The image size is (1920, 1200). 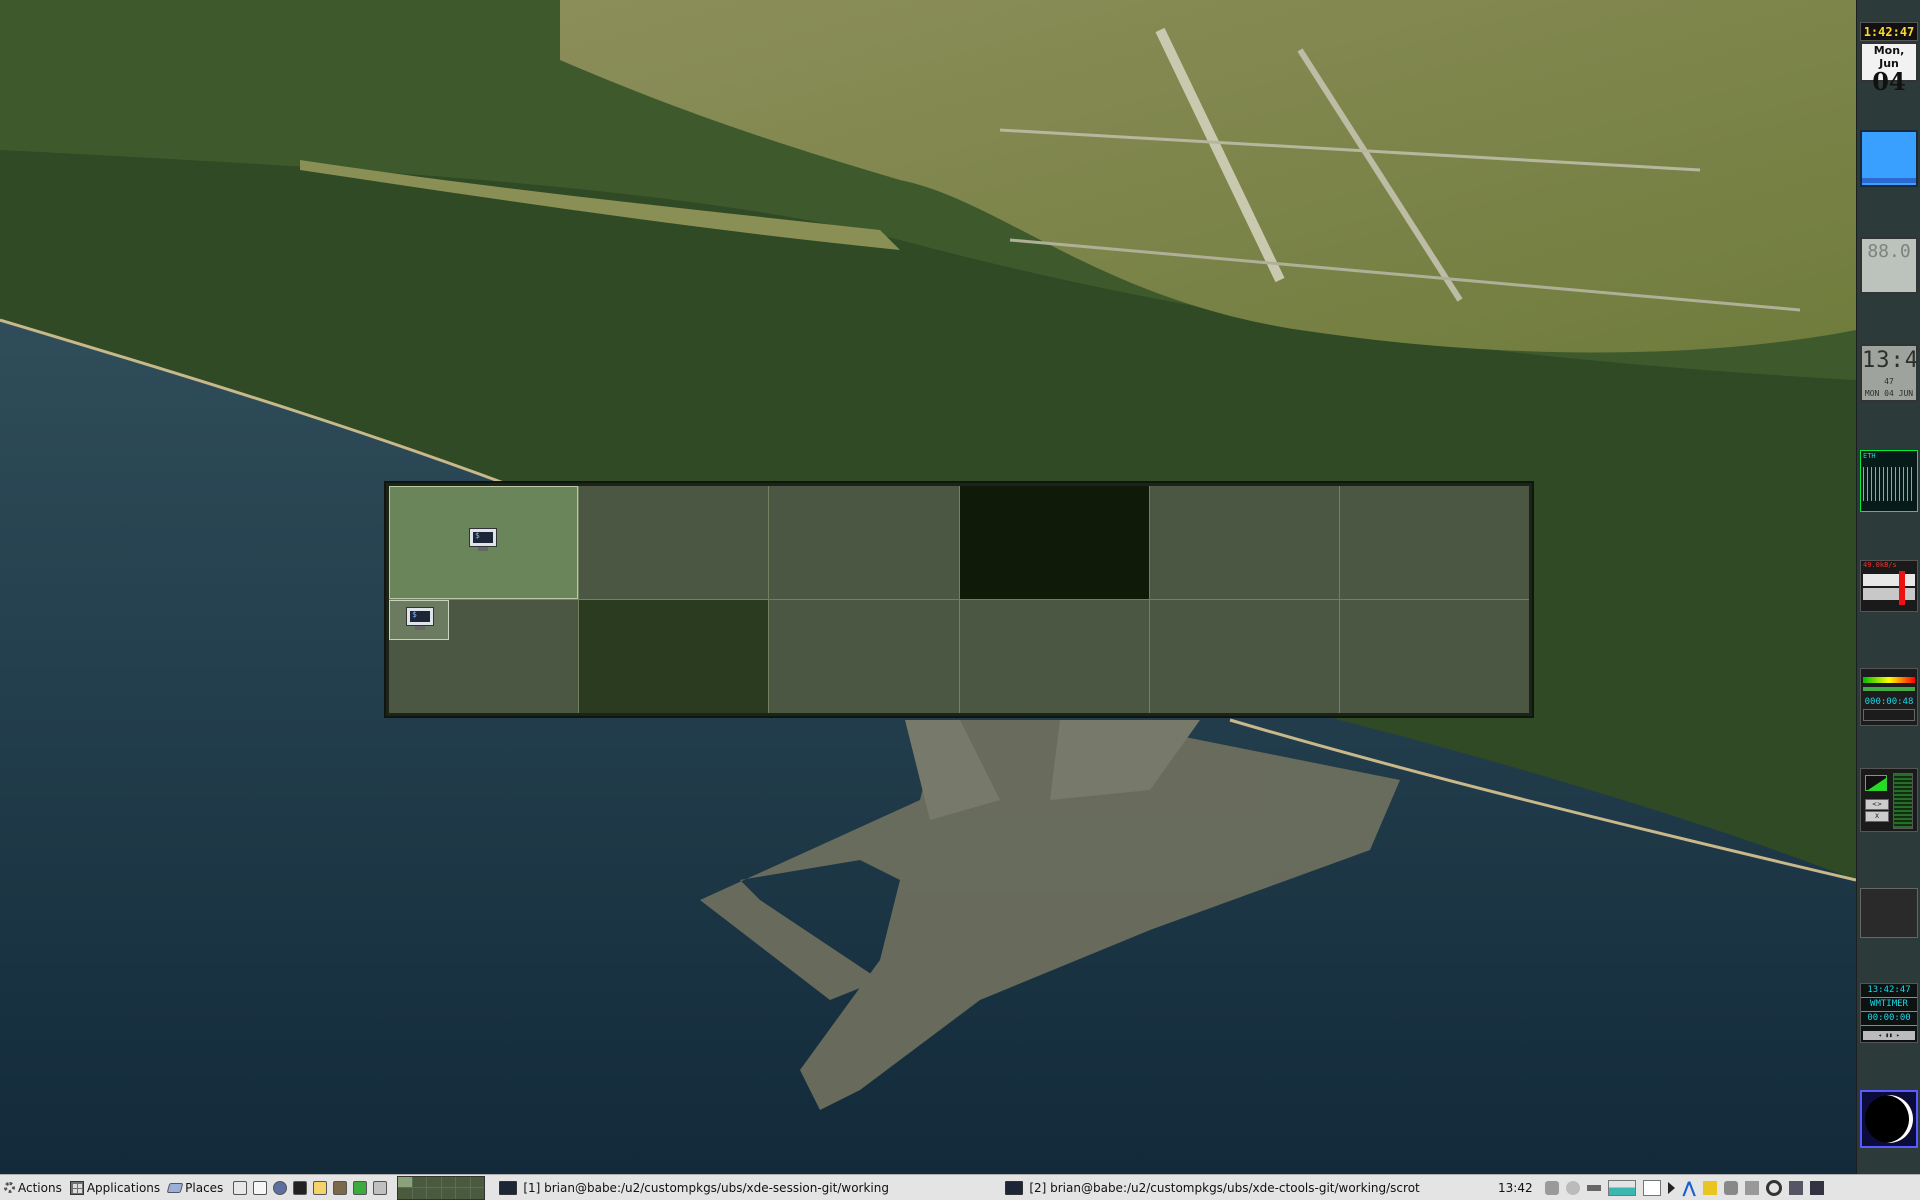 I want to click on workspace-7: $, so click(x=484, y=656).